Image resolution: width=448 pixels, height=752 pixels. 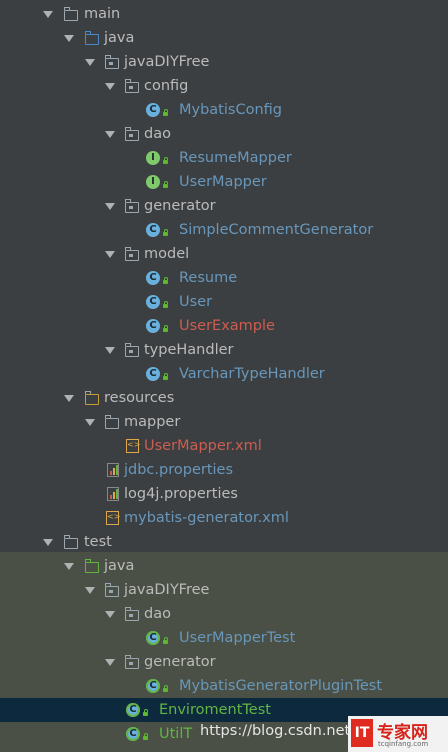 I want to click on node-label: ResumeMapper, so click(x=235, y=158).